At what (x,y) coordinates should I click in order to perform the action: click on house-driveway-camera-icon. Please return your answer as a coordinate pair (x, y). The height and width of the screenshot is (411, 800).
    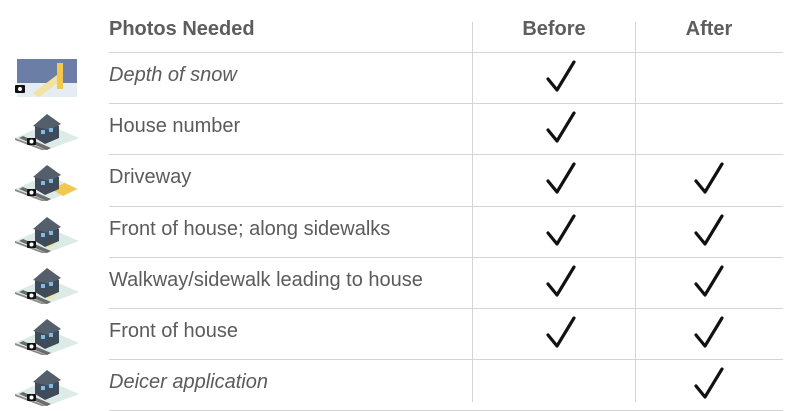
    Looking at the image, I should click on (47, 181).